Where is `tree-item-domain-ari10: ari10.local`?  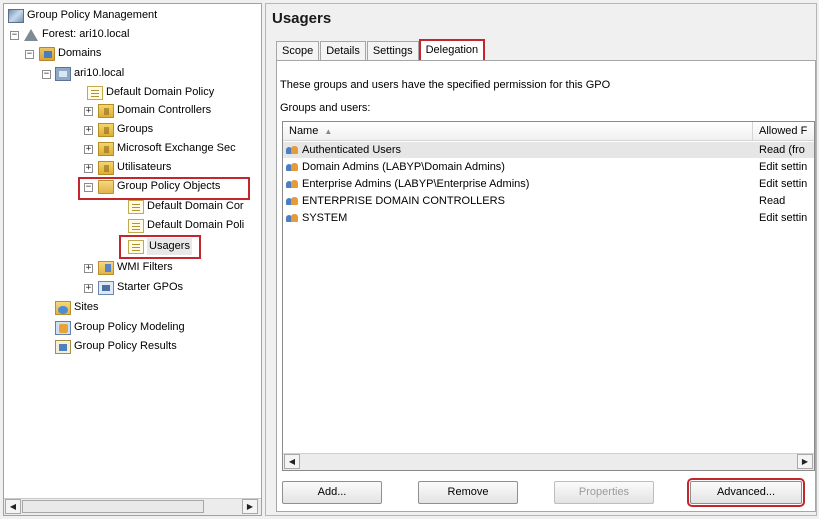 tree-item-domain-ari10: ari10.local is located at coordinates (89, 73).